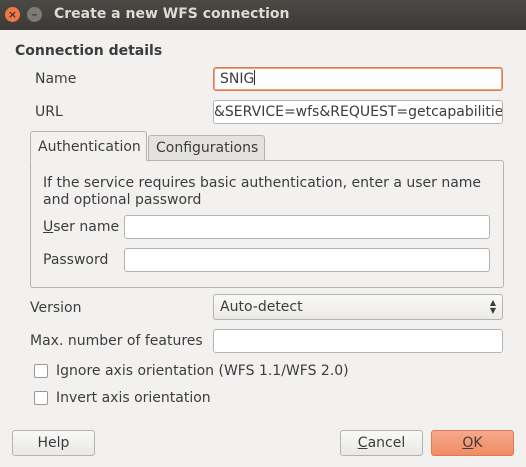 The width and height of the screenshot is (526, 467). I want to click on username-label-rest: ser name, so click(86, 227).